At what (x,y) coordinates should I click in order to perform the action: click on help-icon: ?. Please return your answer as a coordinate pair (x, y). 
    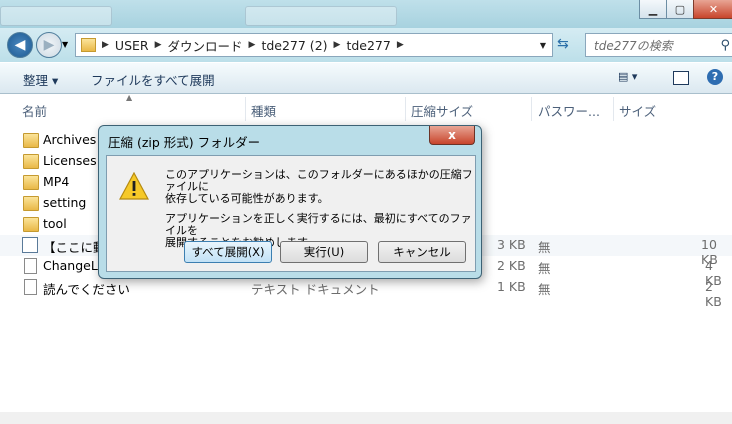
    Looking at the image, I should click on (715, 77).